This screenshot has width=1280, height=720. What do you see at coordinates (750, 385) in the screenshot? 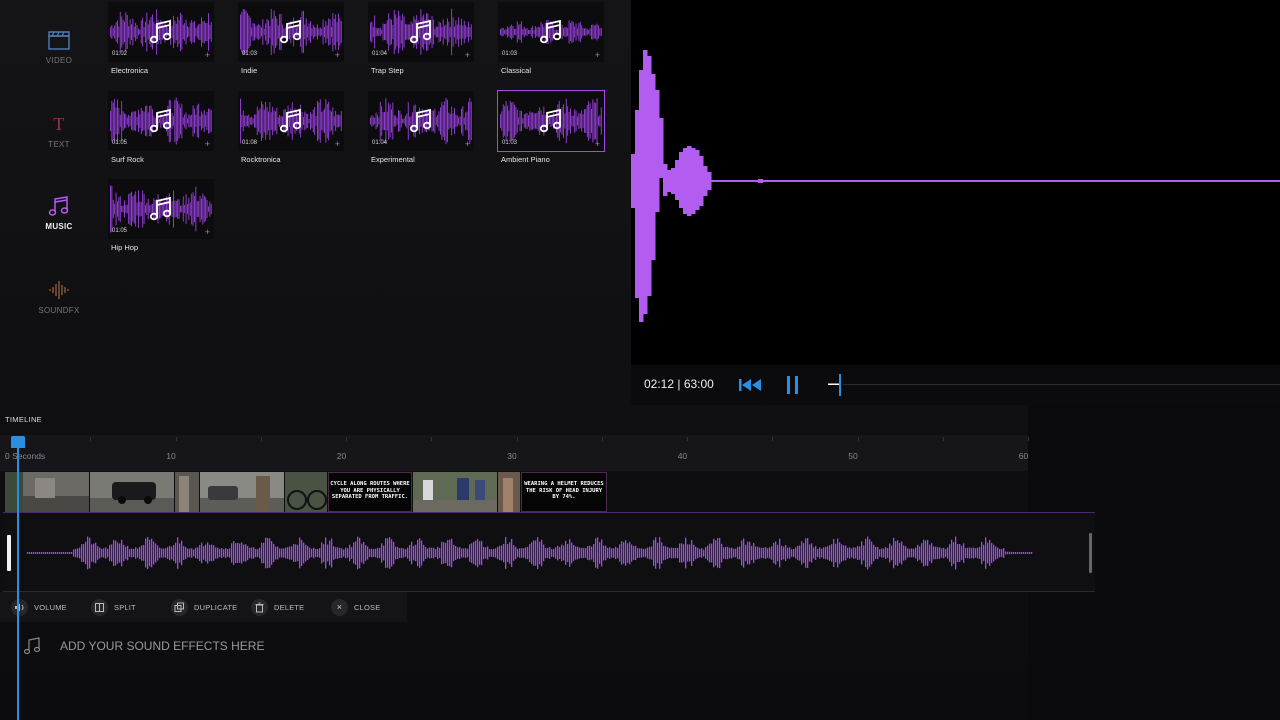
I see `rewind-icon` at bounding box center [750, 385].